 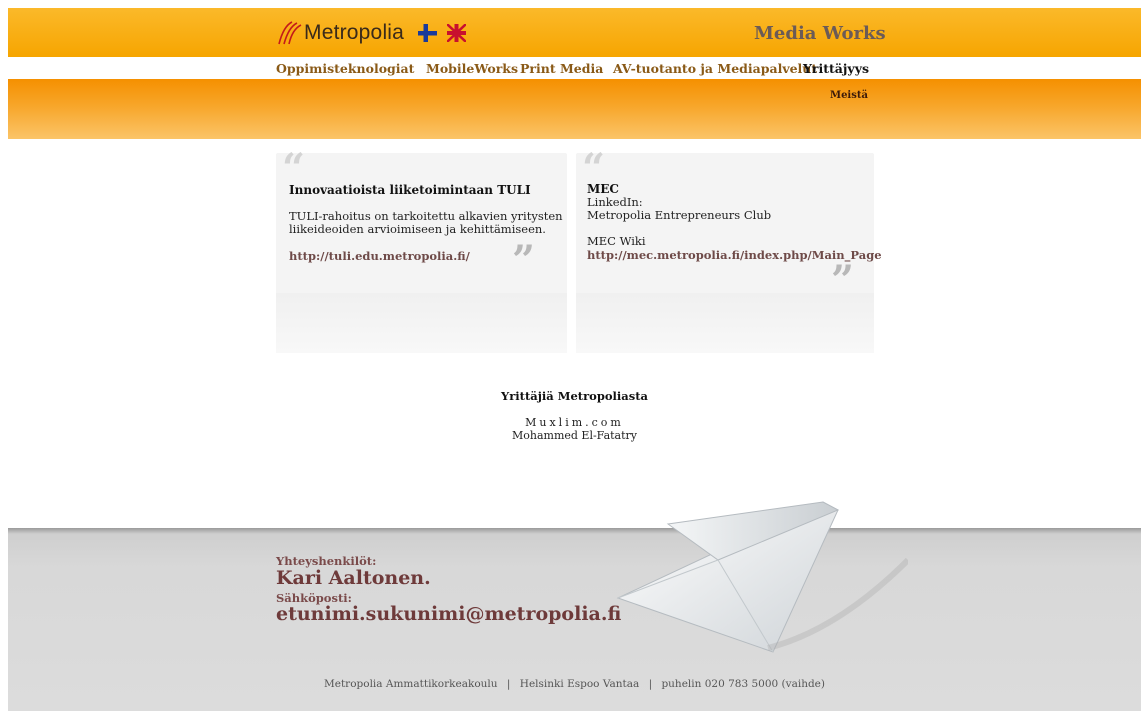 I want to click on tuli-title: Innovaatioista liiketoimintaan TULI, so click(x=410, y=190).